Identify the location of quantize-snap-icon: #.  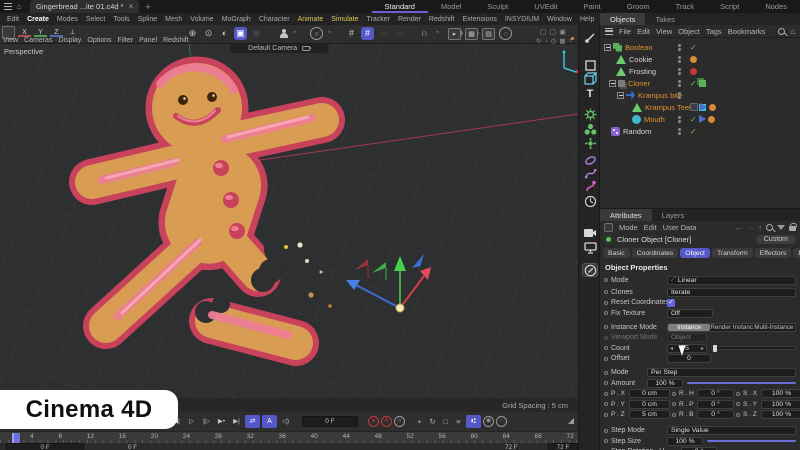
(367, 33).